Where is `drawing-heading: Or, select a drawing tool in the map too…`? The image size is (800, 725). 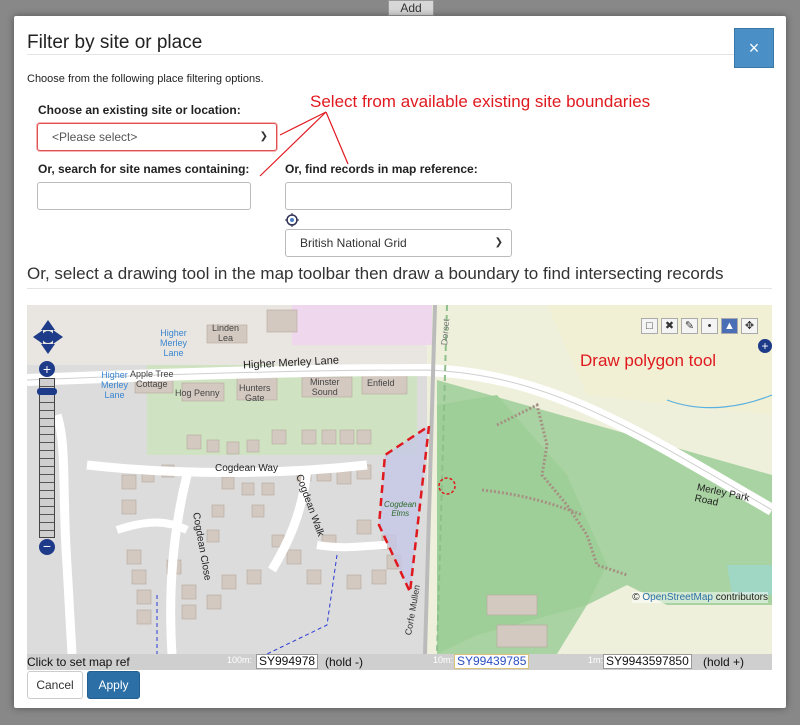
drawing-heading: Or, select a drawing tool in the map too… is located at coordinates (375, 273).